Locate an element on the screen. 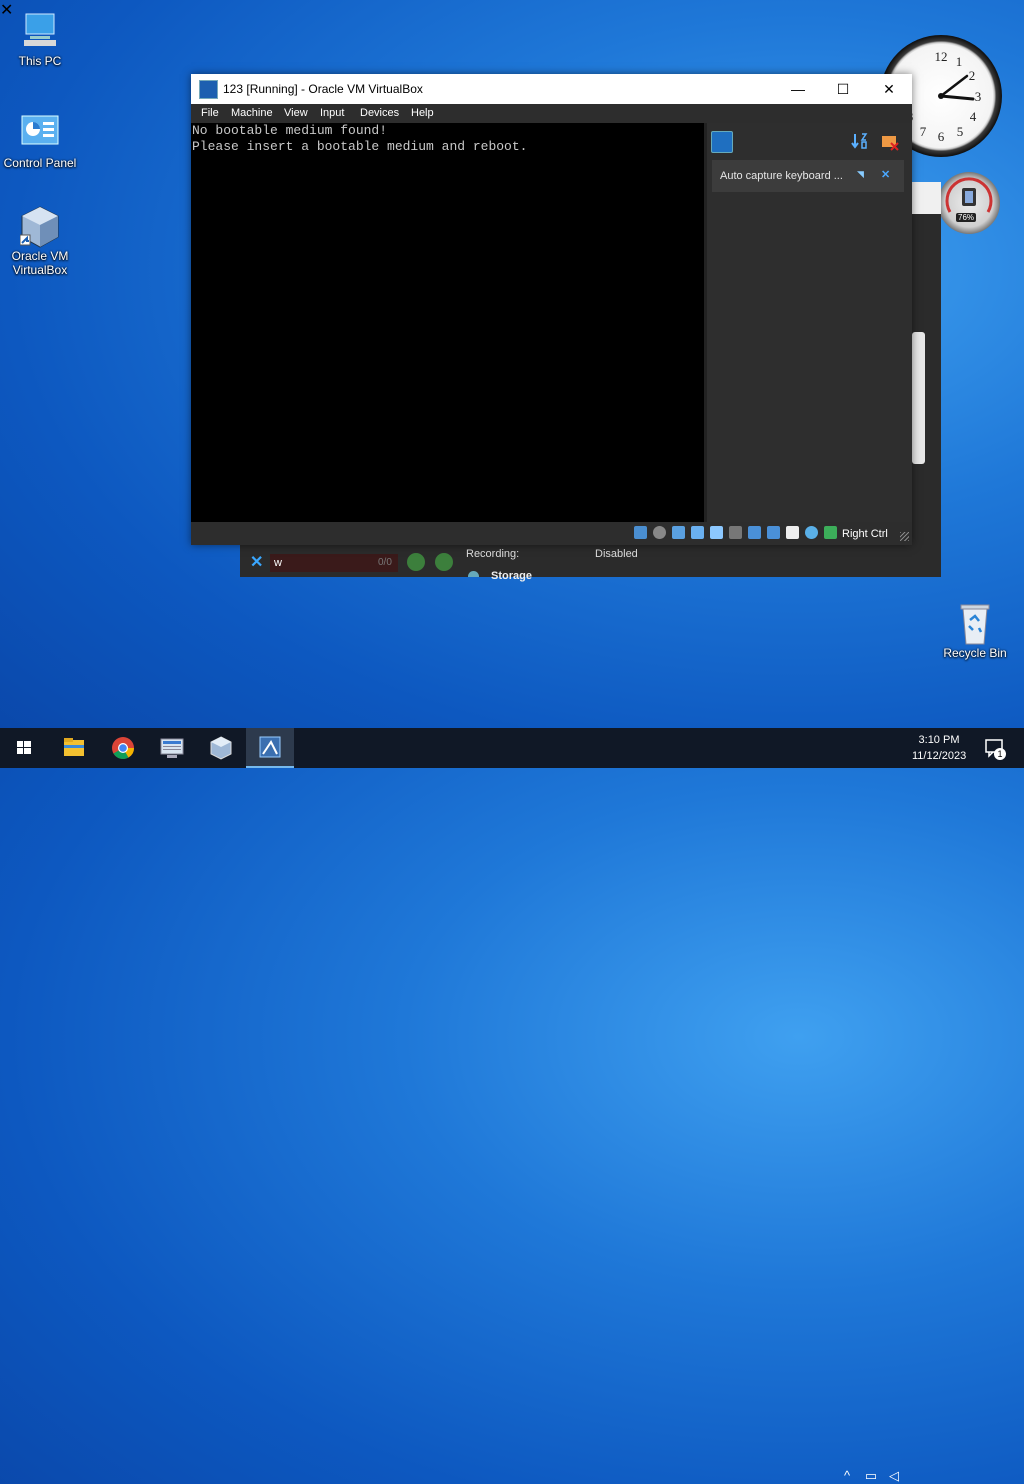 This screenshot has width=1024, height=1484. sort-icon is located at coordinates (860, 141).